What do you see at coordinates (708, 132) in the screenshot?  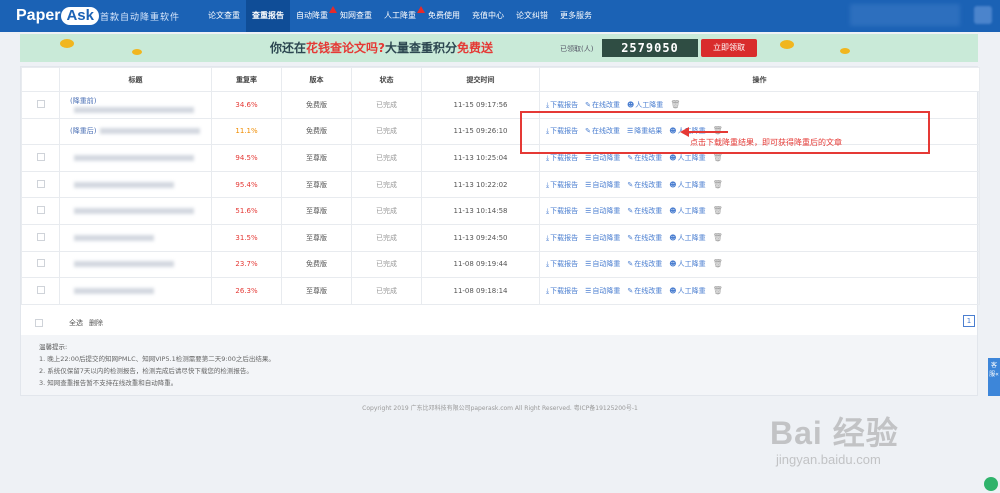 I see `annotation-arrow` at bounding box center [708, 132].